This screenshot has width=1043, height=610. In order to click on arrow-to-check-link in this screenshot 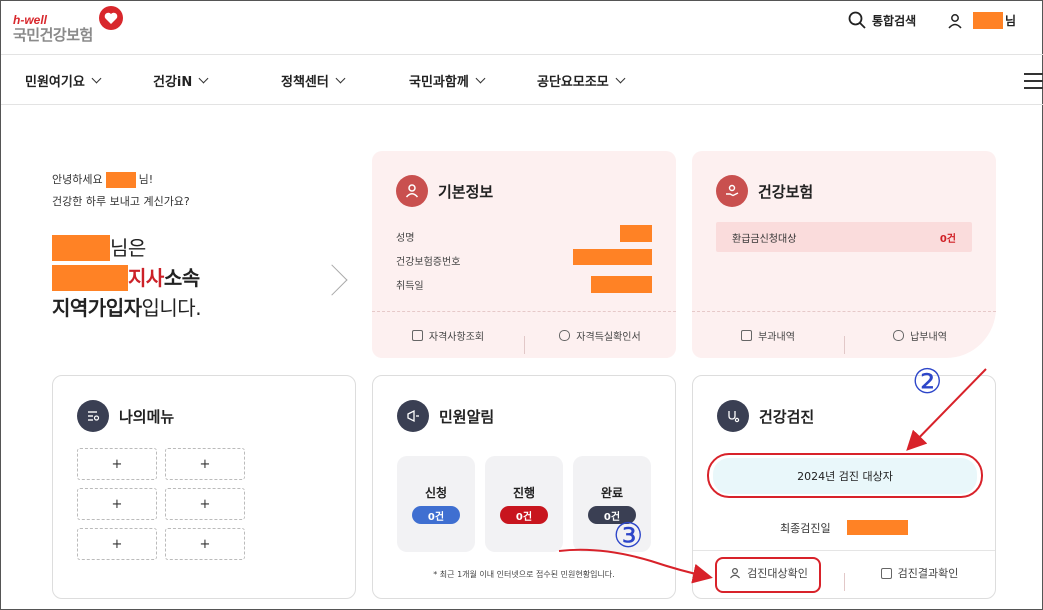, I will do `click(635, 566)`.